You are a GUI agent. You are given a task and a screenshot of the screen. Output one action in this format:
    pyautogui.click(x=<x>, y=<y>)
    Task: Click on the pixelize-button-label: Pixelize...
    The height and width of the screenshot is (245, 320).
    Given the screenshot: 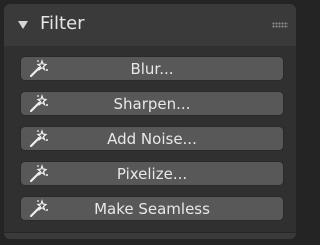 What is the action you would take?
    pyautogui.click(x=152, y=174)
    